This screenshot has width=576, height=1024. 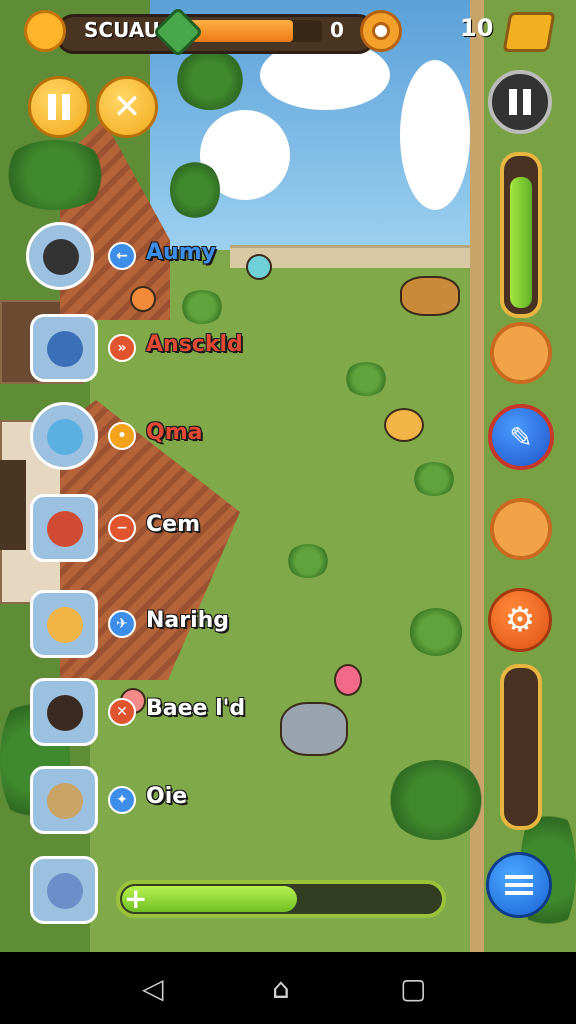 I want to click on secondary-meter, so click(x=521, y=747).